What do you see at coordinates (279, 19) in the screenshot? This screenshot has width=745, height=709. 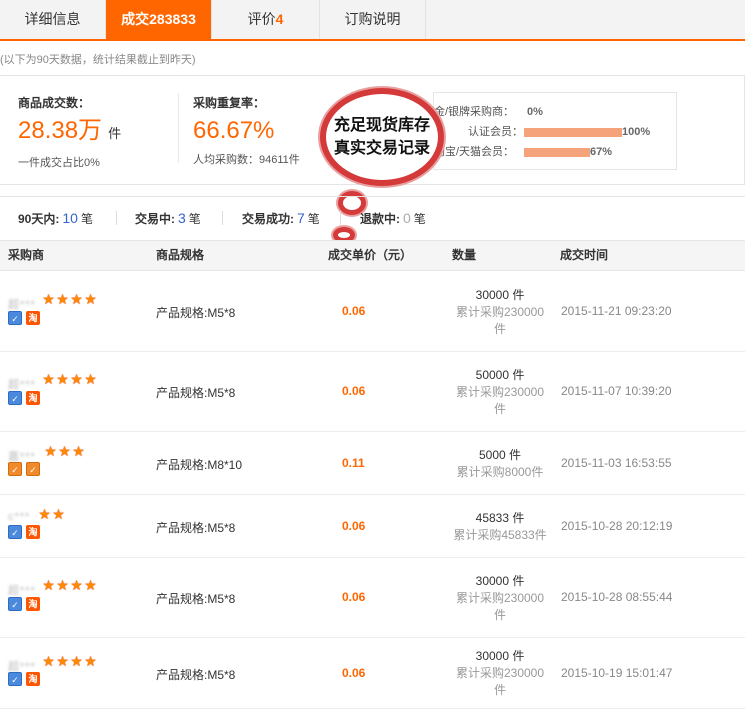 I see `tab-reviews-count: 4` at bounding box center [279, 19].